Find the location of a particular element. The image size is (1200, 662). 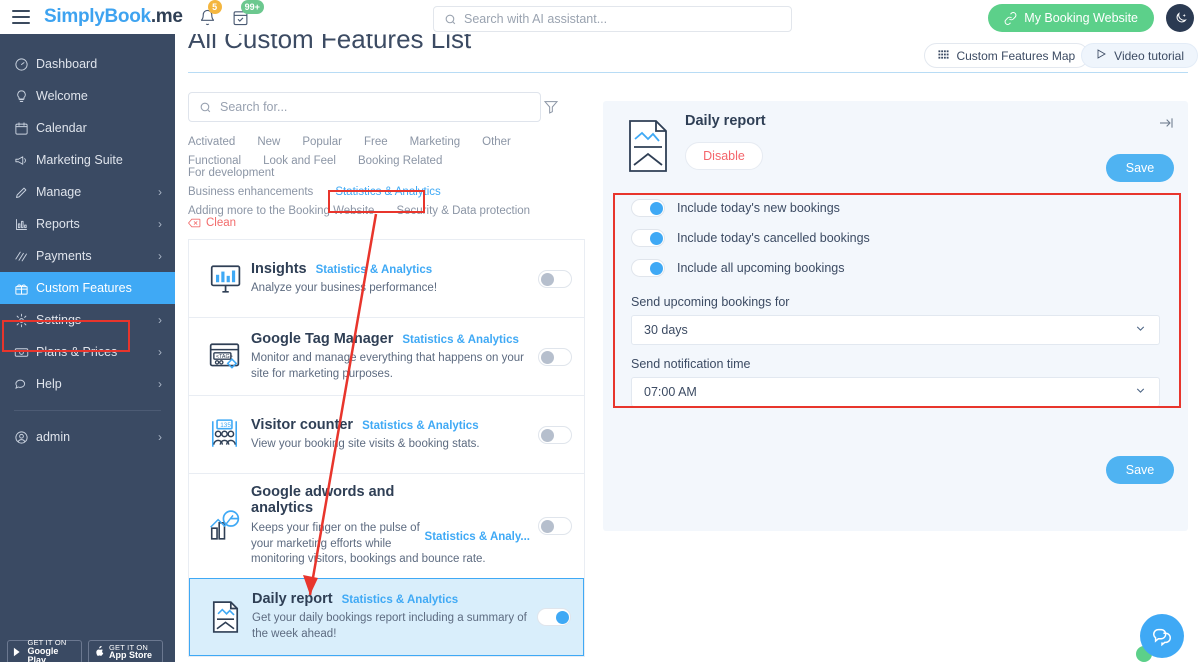

filter-tag-popular: Popular is located at coordinates (322, 142).